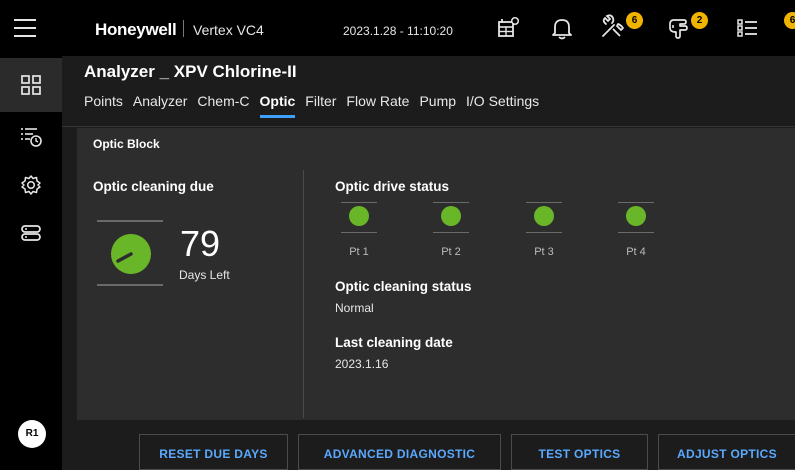  What do you see at coordinates (277, 105) in the screenshot?
I see `tab-optic: Optic` at bounding box center [277, 105].